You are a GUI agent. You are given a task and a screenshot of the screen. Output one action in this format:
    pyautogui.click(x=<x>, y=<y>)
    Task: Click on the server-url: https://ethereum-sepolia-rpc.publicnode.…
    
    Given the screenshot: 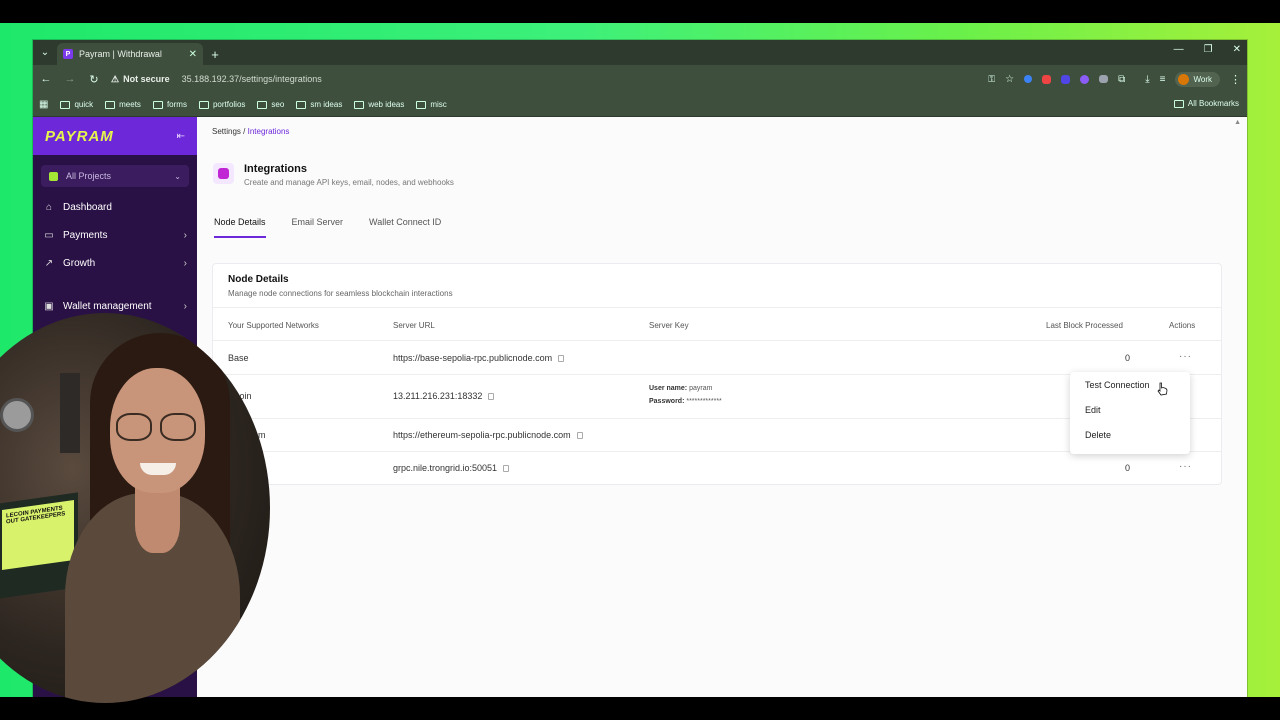 What is the action you would take?
    pyautogui.click(x=488, y=435)
    